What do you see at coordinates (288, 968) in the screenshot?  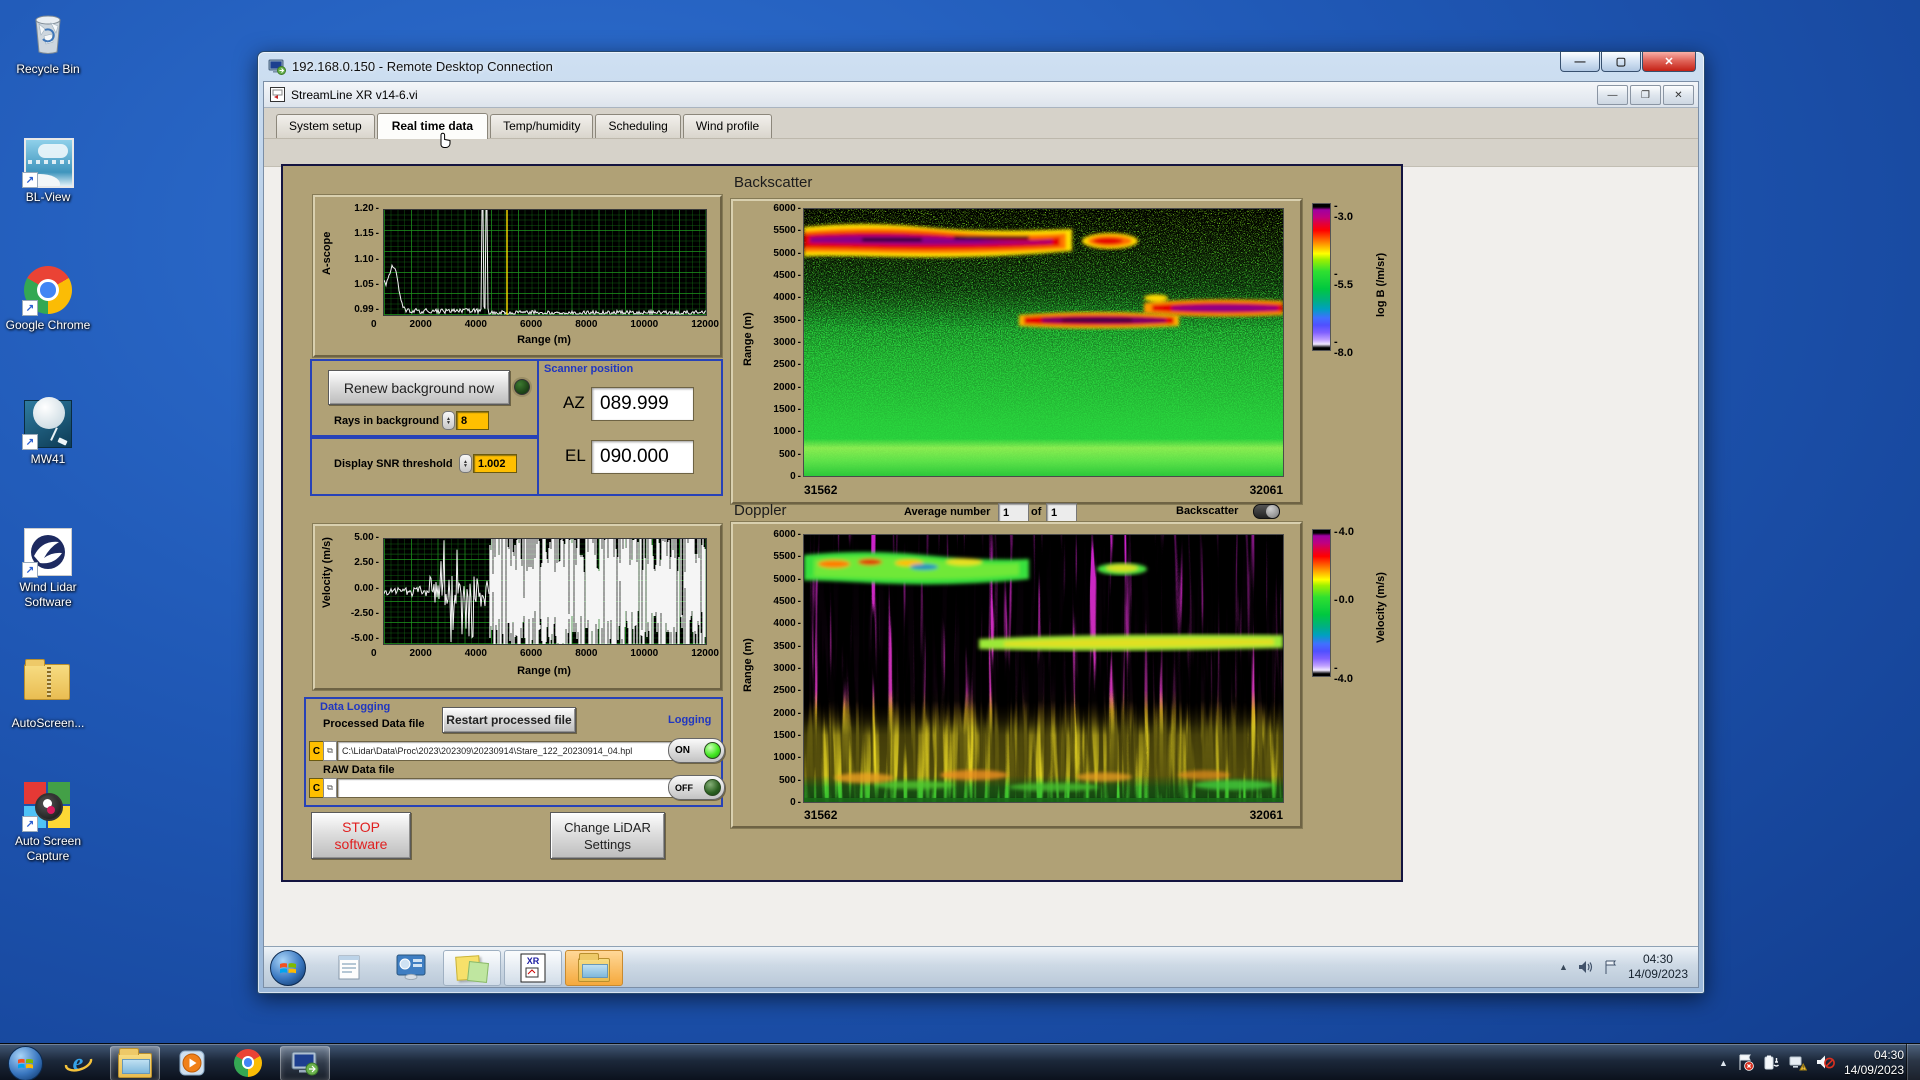 I see `remote-start-button` at bounding box center [288, 968].